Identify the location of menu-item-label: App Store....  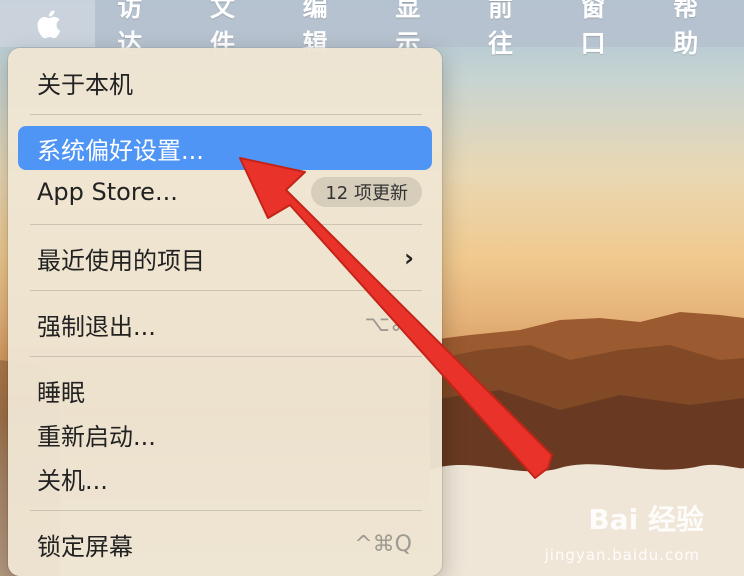
(107, 192).